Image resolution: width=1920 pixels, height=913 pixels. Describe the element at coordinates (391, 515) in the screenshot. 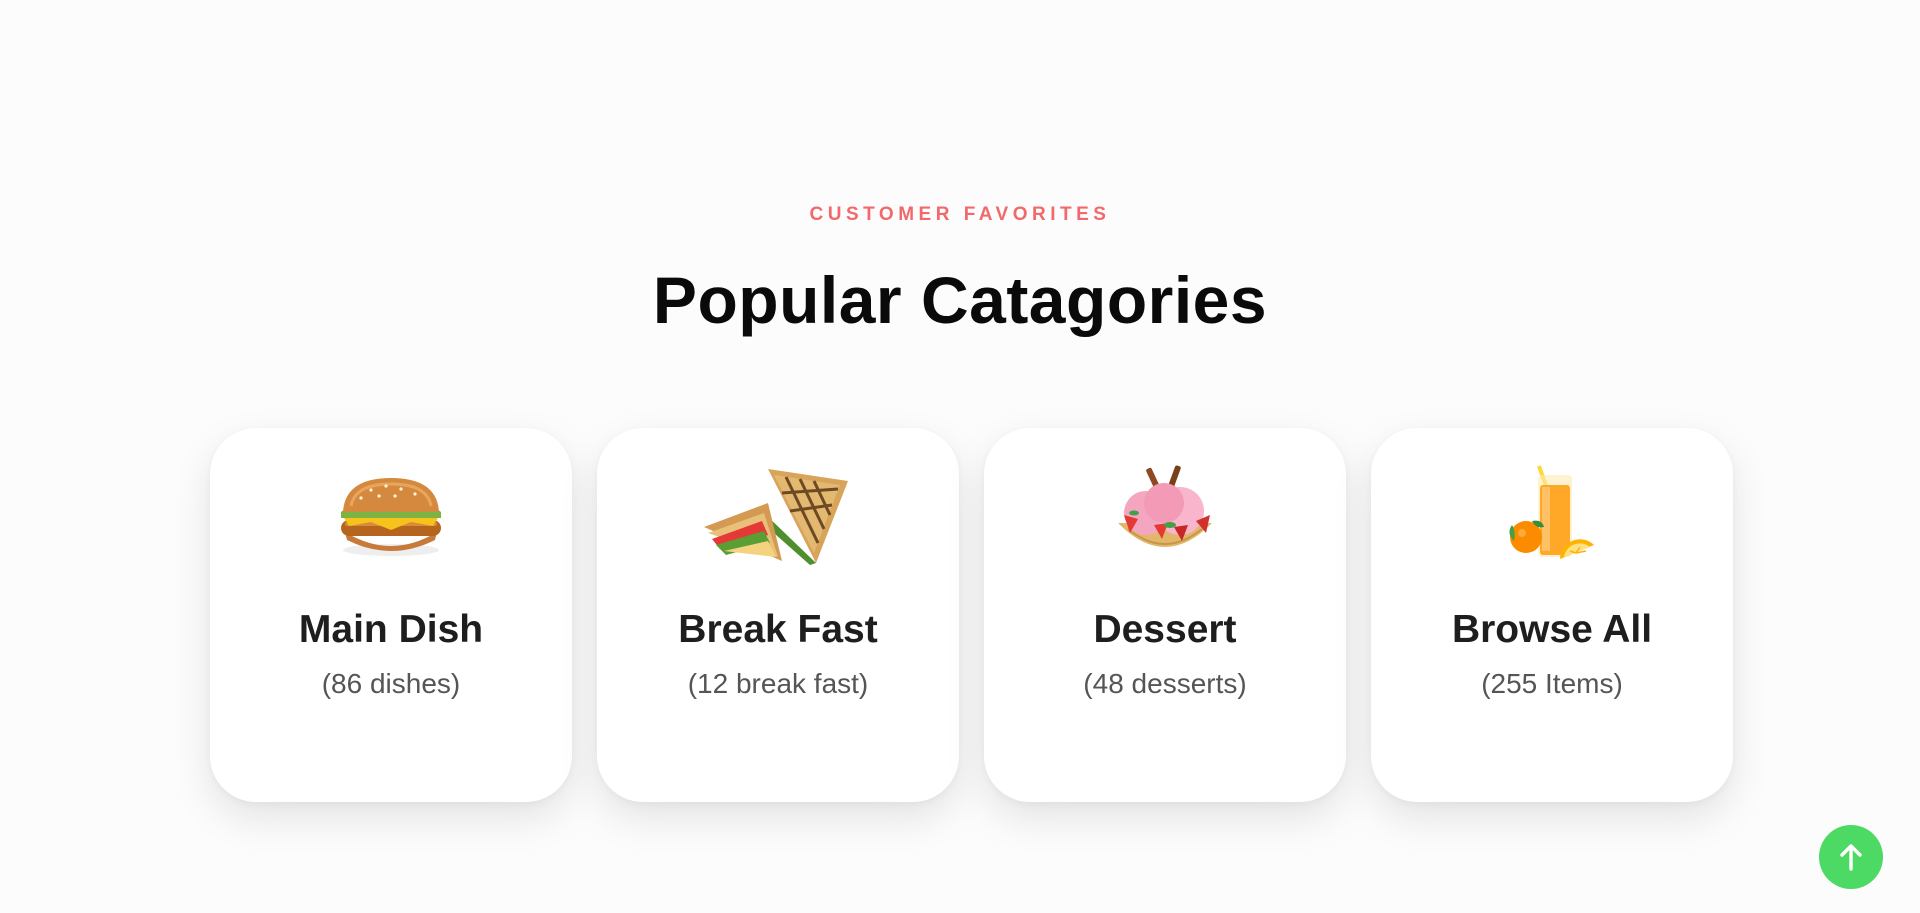

I see `burger-icon` at that location.